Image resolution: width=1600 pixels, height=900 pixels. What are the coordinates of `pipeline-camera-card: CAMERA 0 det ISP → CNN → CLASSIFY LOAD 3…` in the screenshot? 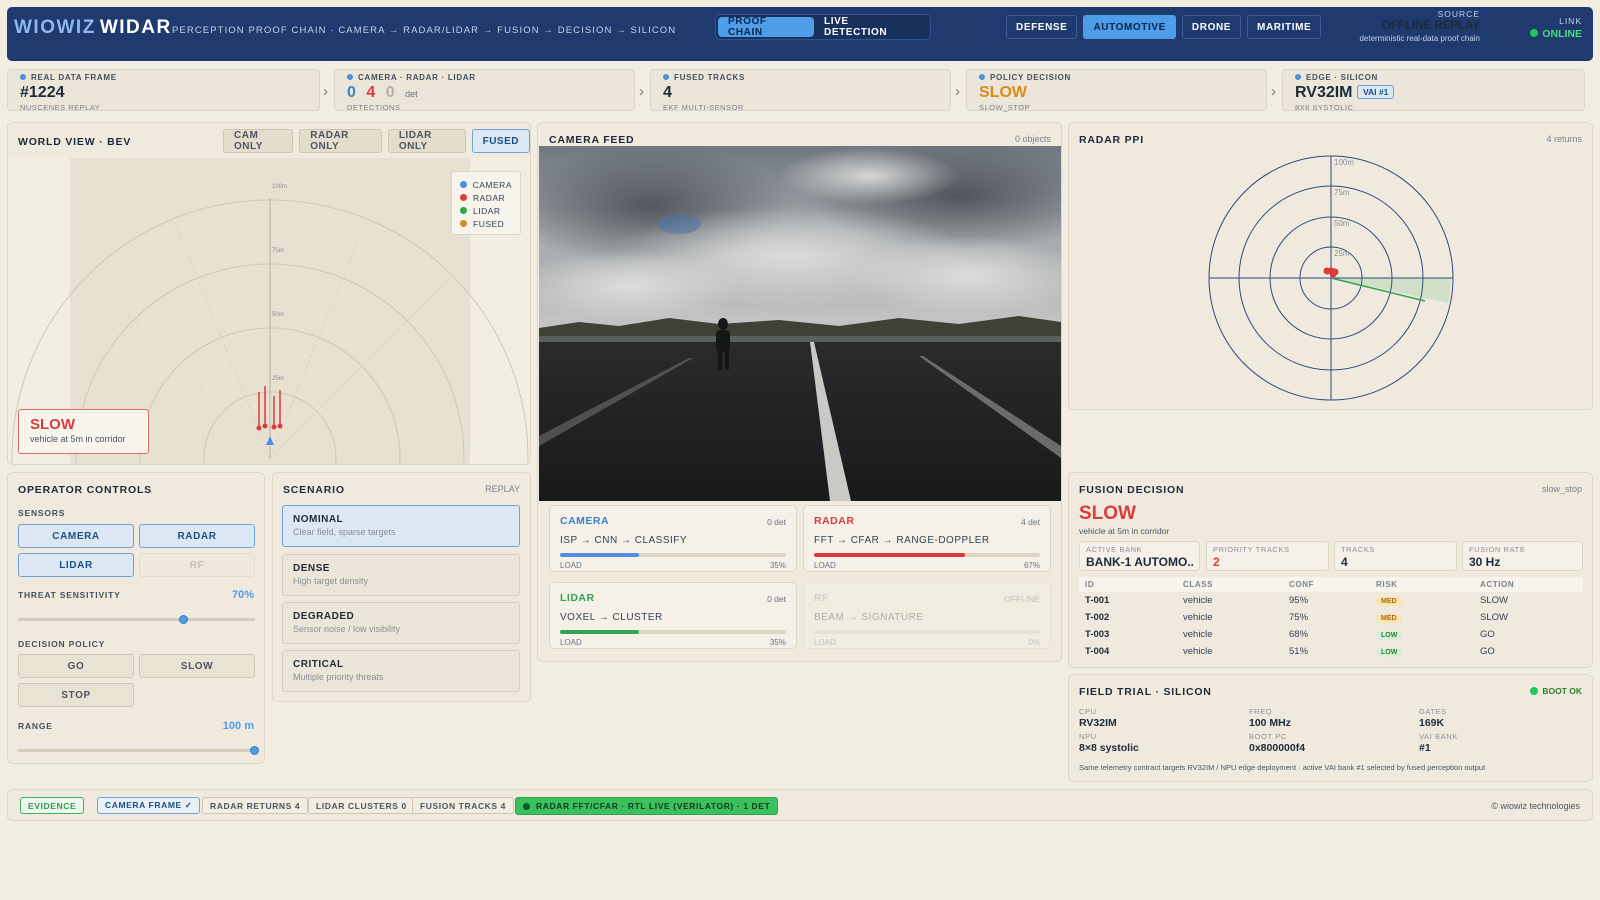 It's located at (673, 538).